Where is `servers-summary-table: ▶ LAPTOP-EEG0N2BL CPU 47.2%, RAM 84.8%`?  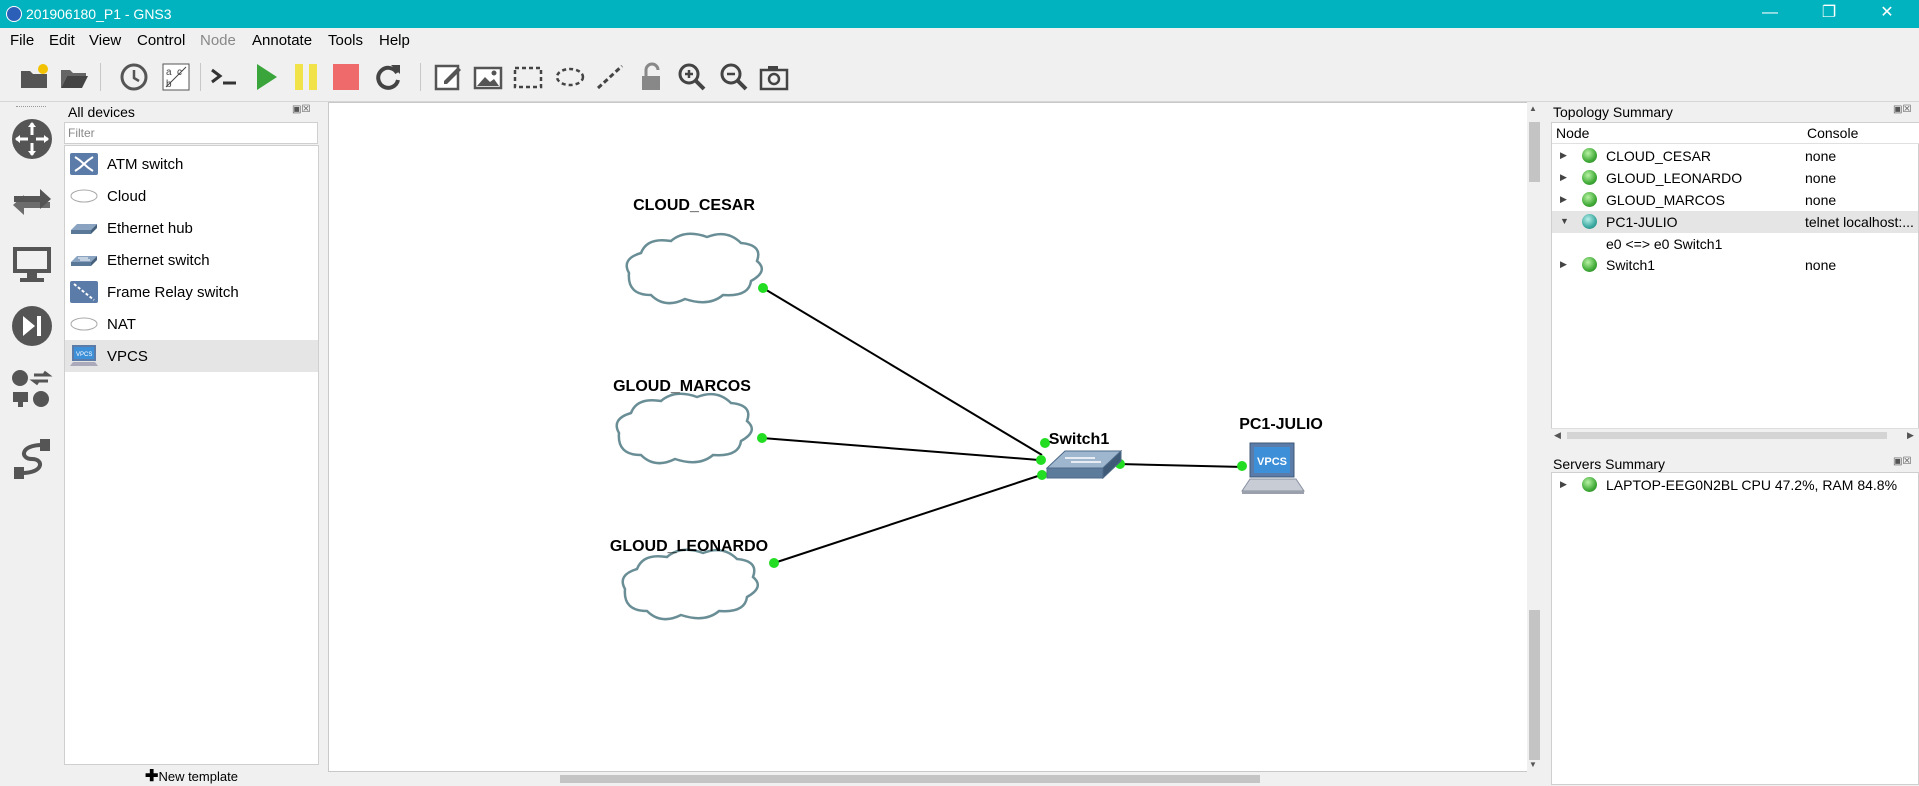 servers-summary-table: ▶ LAPTOP-EEG0N2BL CPU 47.2%, RAM 84.8% is located at coordinates (1735, 628).